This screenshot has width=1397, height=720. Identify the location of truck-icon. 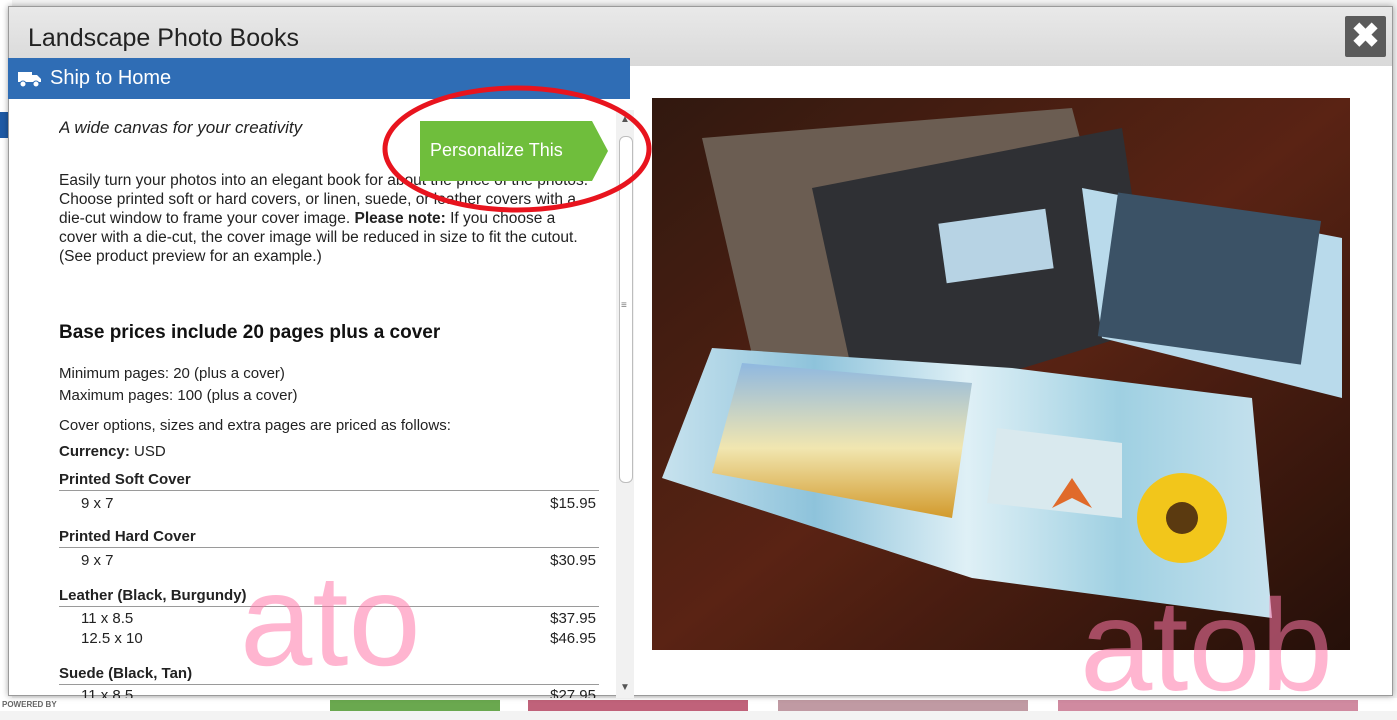
(29, 80).